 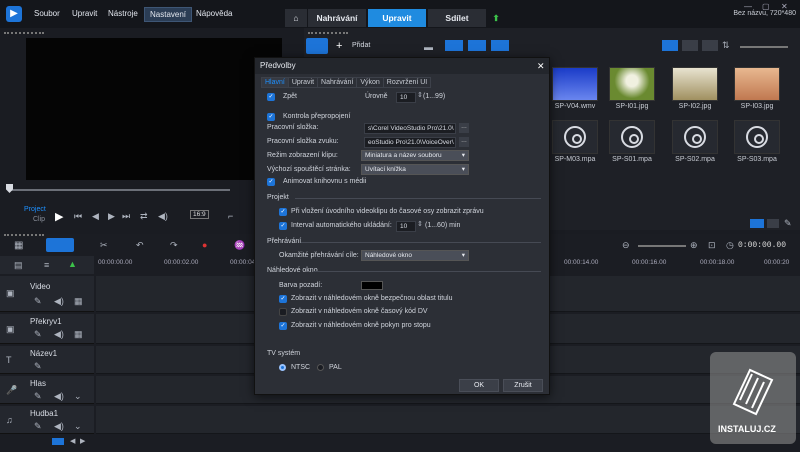 I want to click on go-start-icon: ⏮, so click(x=78, y=216).